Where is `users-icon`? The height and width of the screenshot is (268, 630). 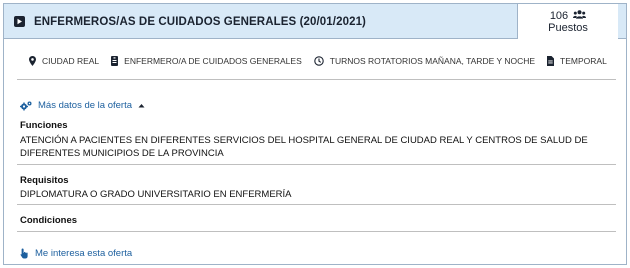 users-icon is located at coordinates (580, 15).